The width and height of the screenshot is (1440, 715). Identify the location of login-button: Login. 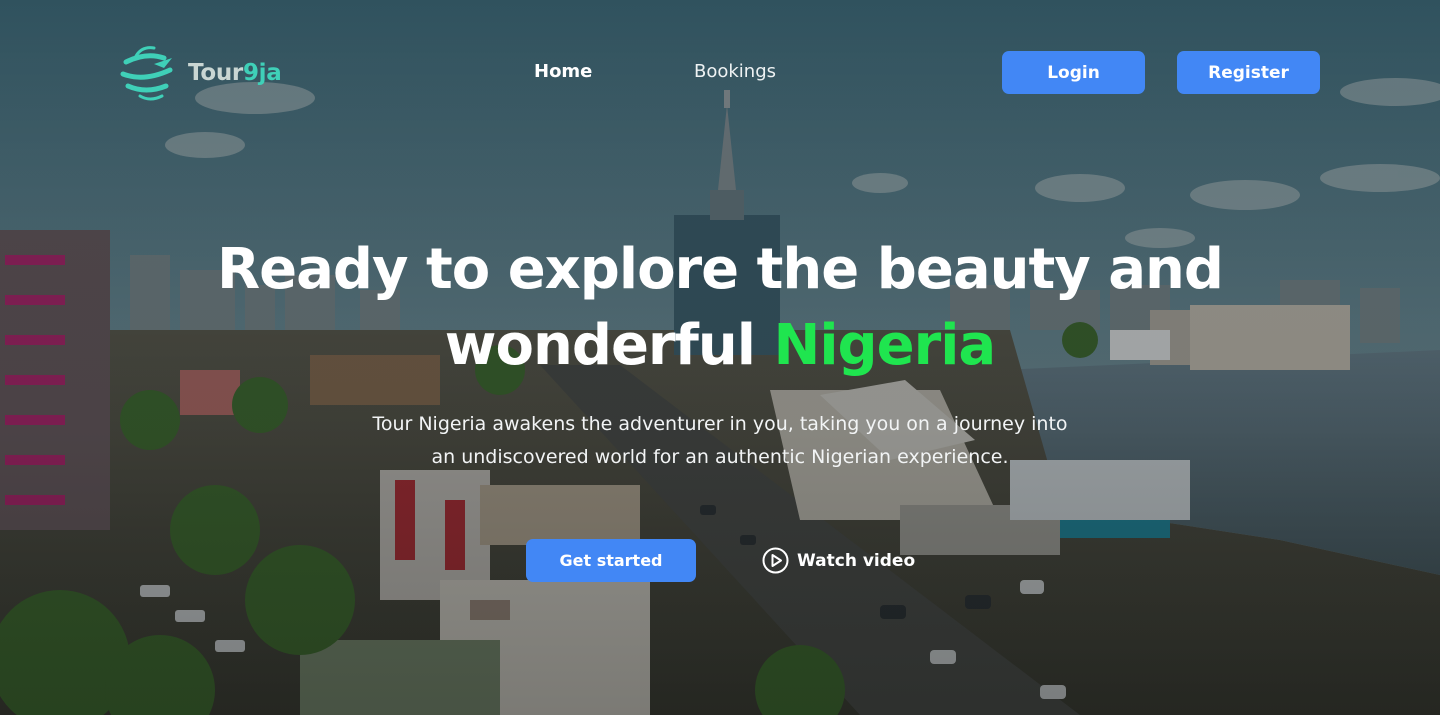
(1073, 72).